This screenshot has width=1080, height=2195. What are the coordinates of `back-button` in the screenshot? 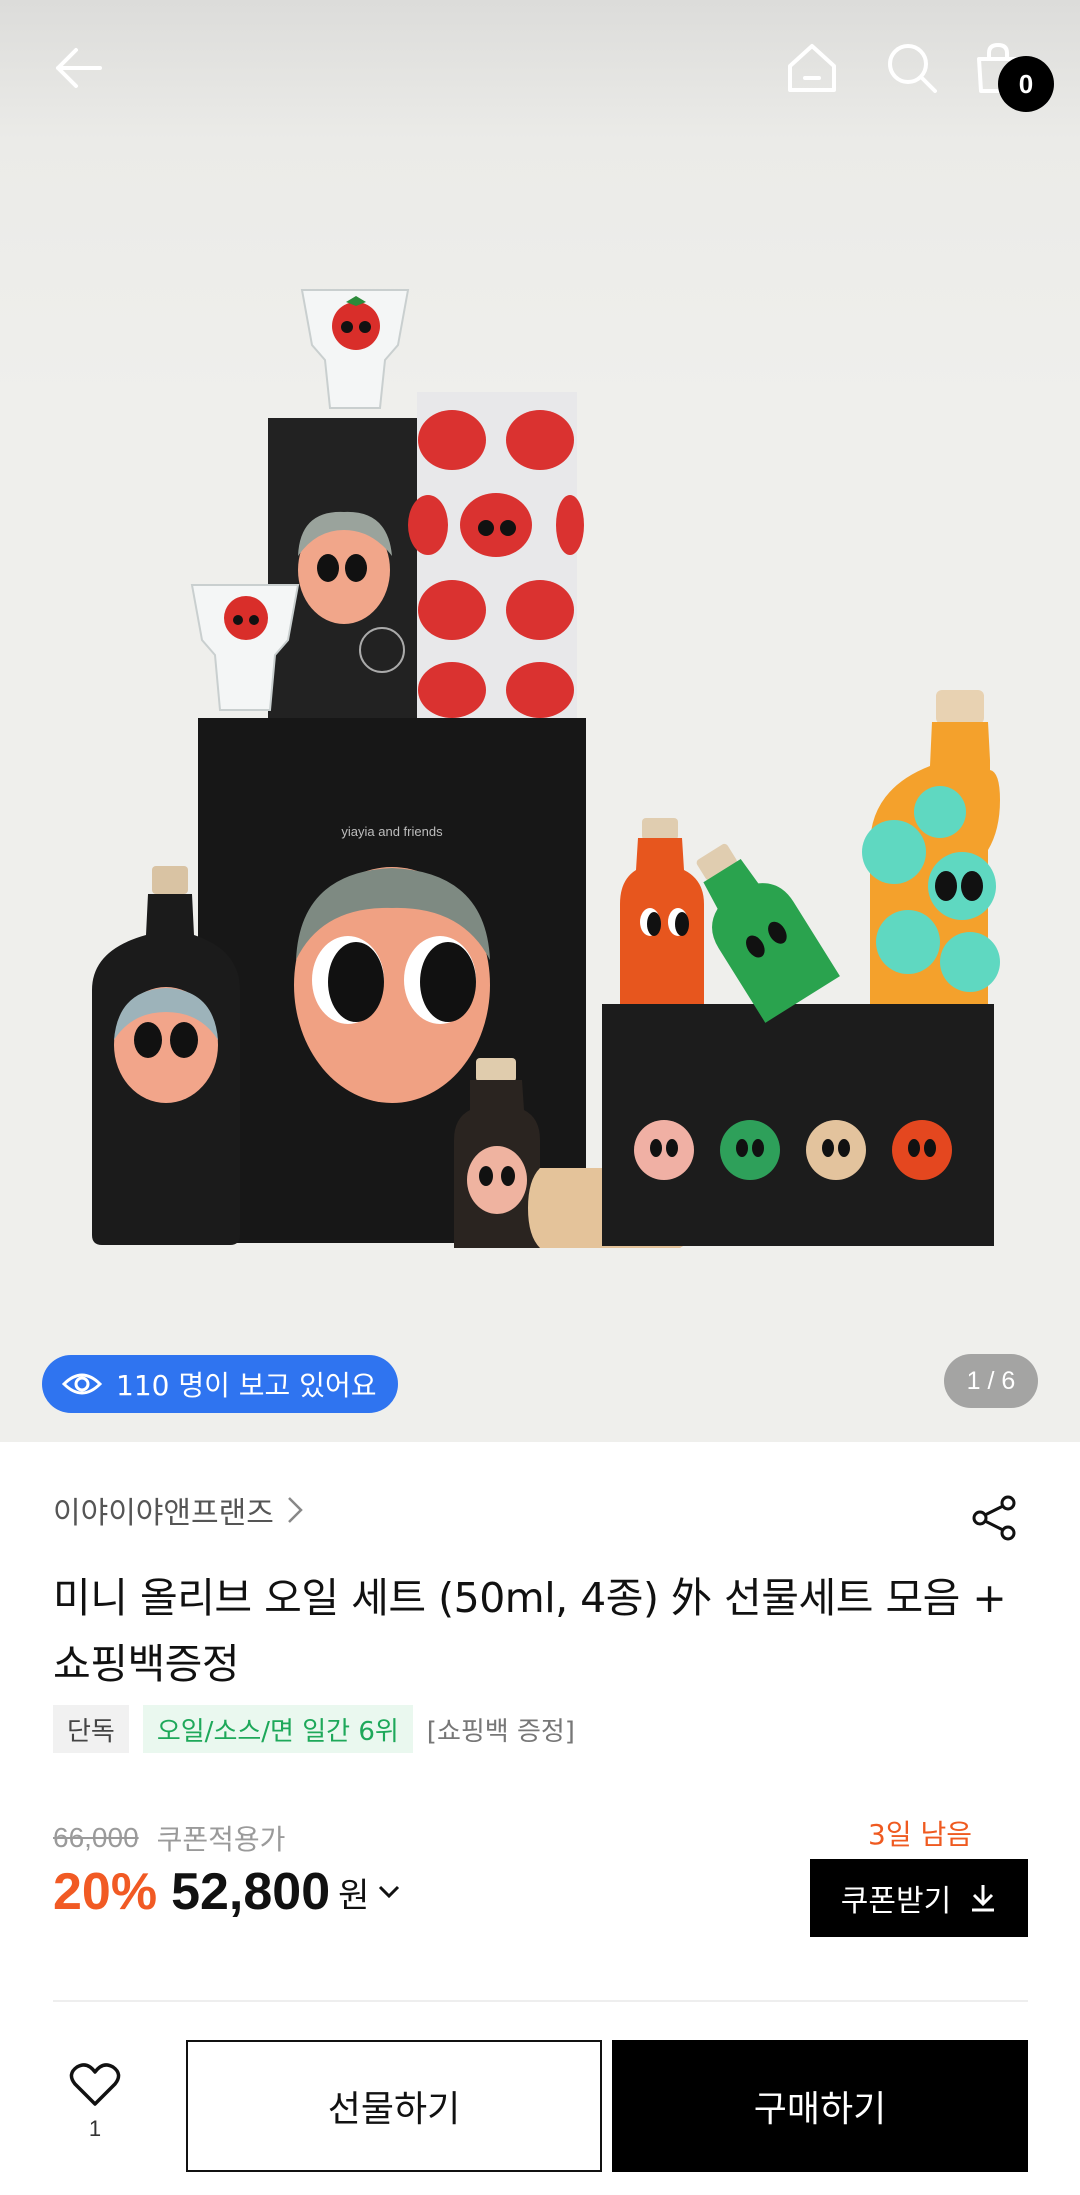 It's located at (78, 68).